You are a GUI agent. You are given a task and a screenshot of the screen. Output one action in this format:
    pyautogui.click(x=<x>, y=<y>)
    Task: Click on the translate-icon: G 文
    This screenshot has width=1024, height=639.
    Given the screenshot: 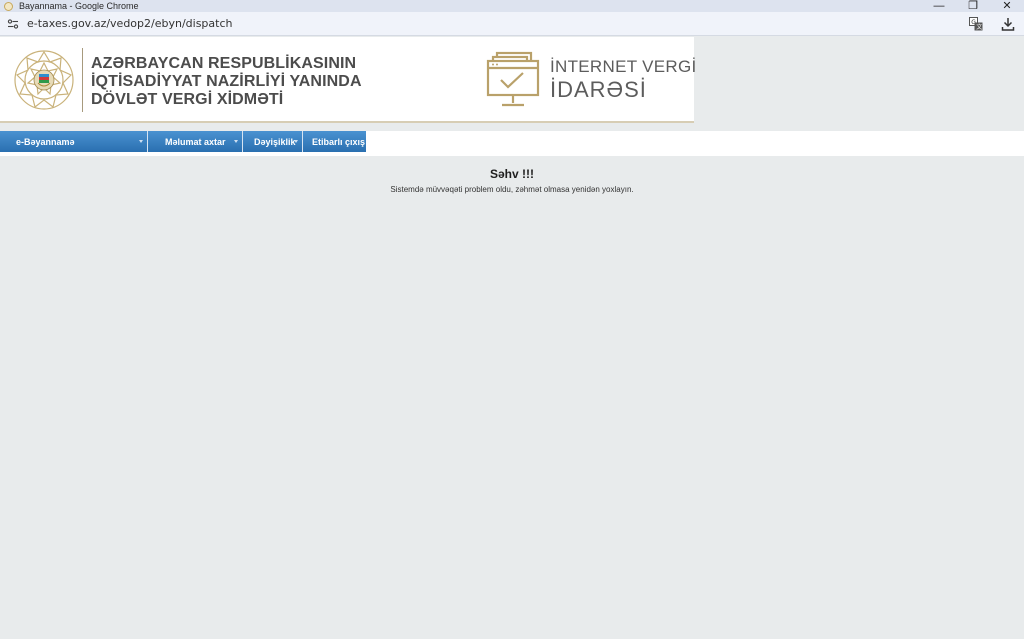 What is the action you would take?
    pyautogui.click(x=976, y=24)
    